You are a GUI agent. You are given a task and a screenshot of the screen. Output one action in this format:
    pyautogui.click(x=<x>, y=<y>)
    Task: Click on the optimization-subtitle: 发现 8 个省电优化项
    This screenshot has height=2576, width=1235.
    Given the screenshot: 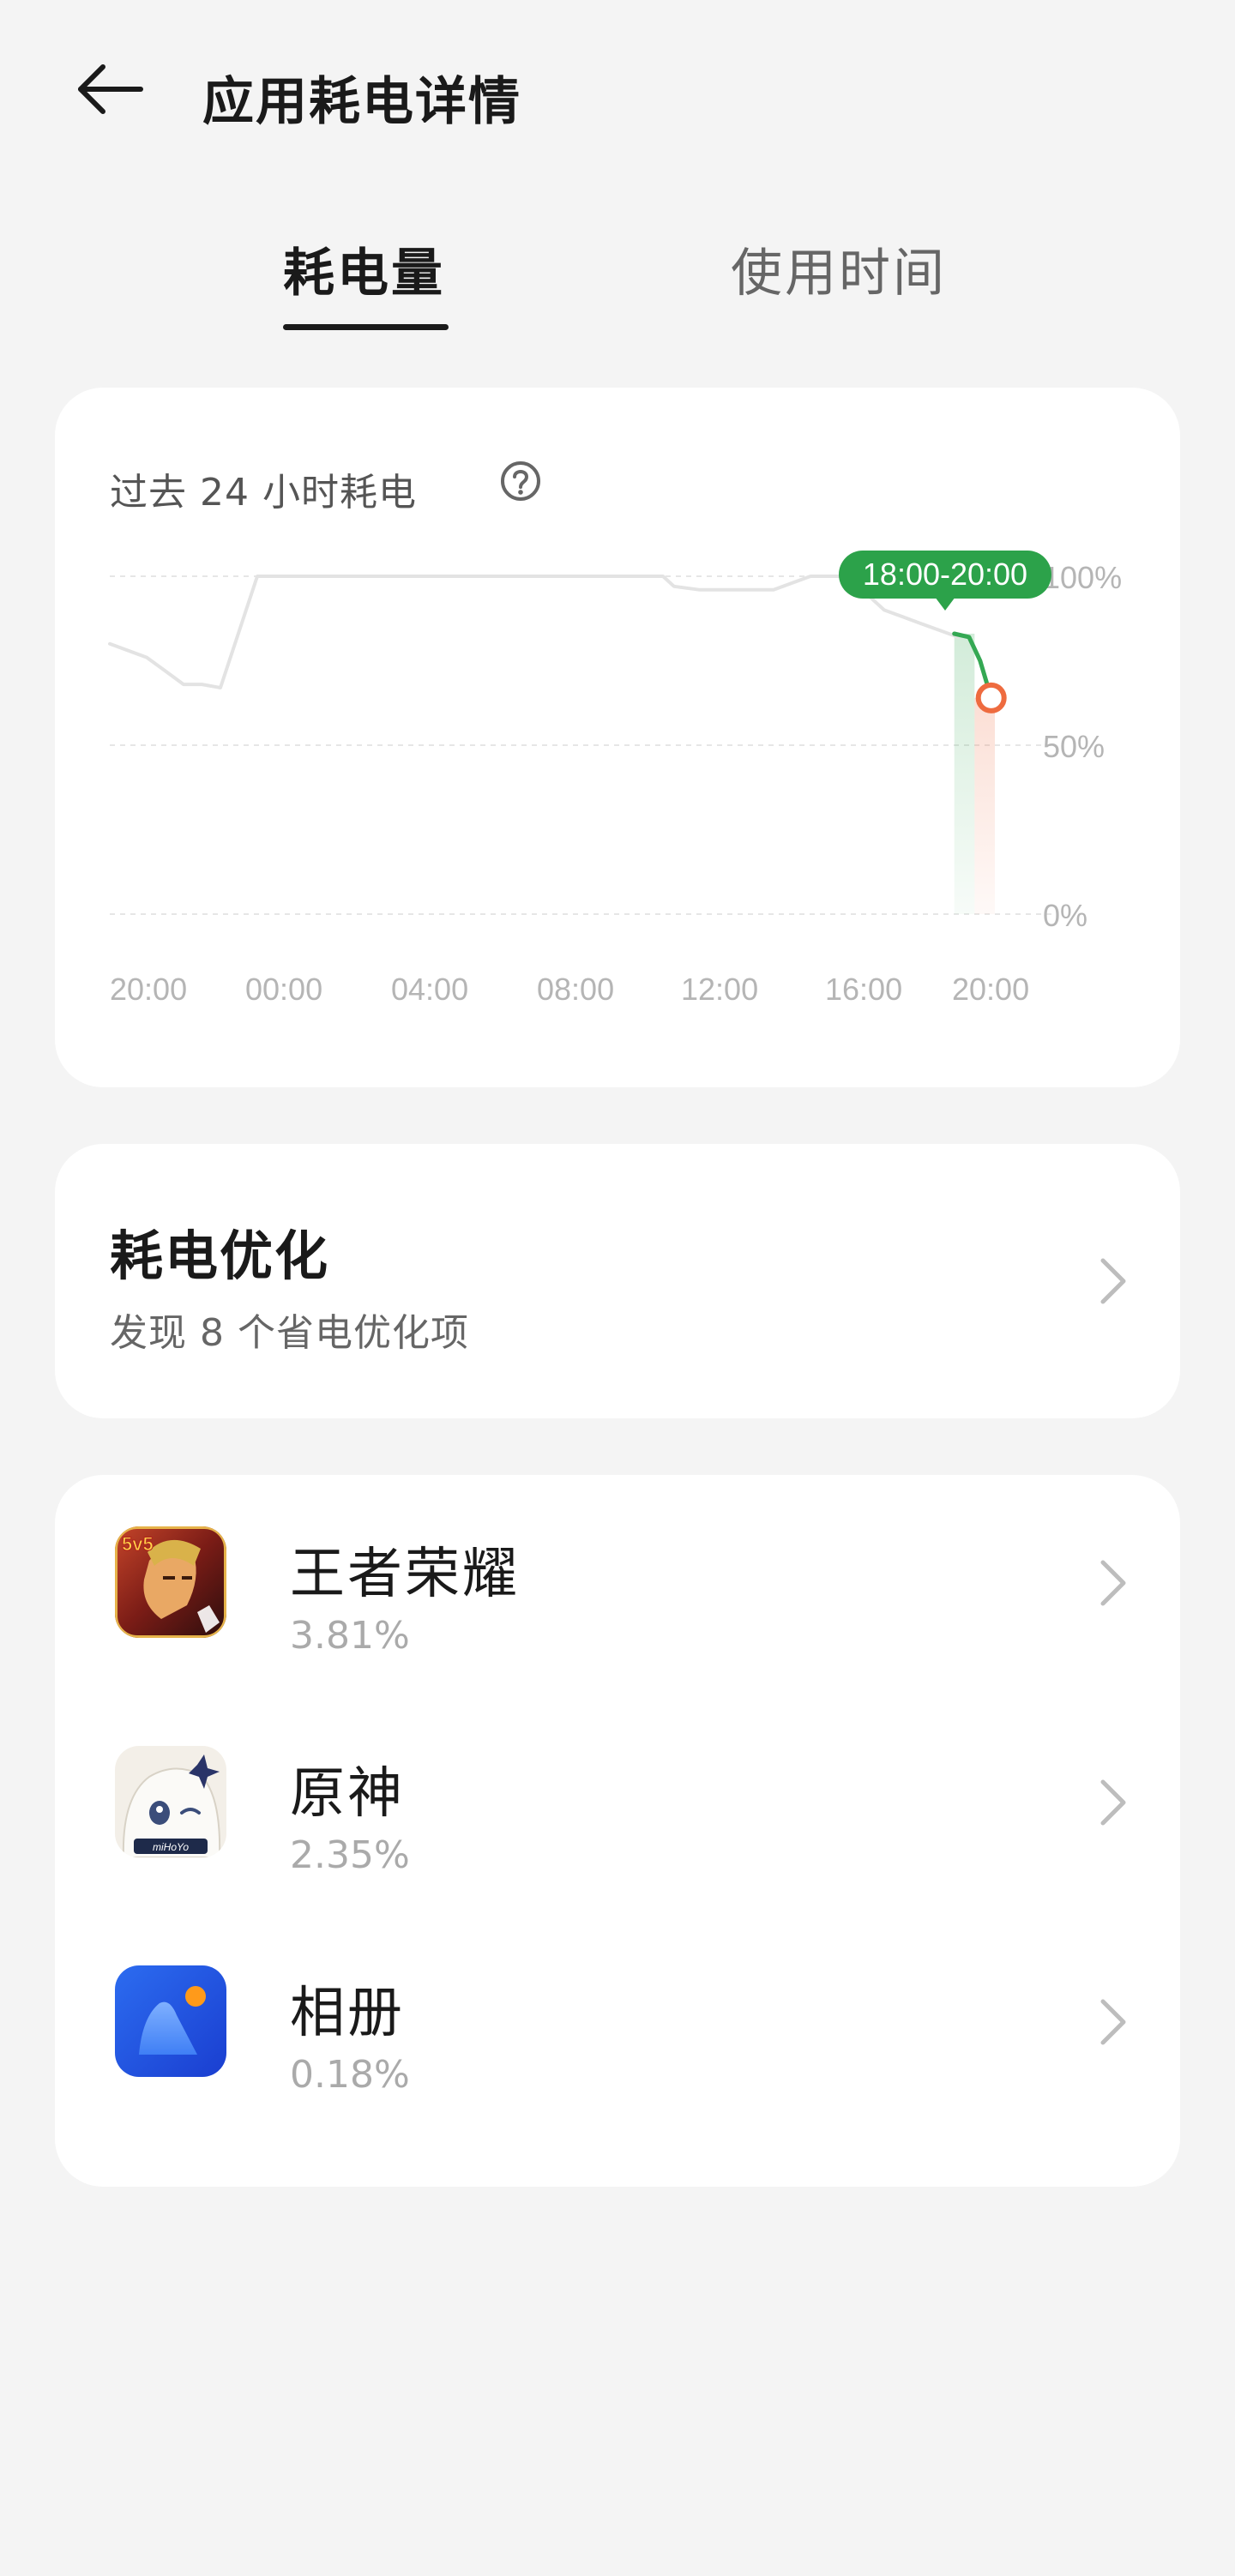 What is the action you would take?
    pyautogui.click(x=289, y=1333)
    